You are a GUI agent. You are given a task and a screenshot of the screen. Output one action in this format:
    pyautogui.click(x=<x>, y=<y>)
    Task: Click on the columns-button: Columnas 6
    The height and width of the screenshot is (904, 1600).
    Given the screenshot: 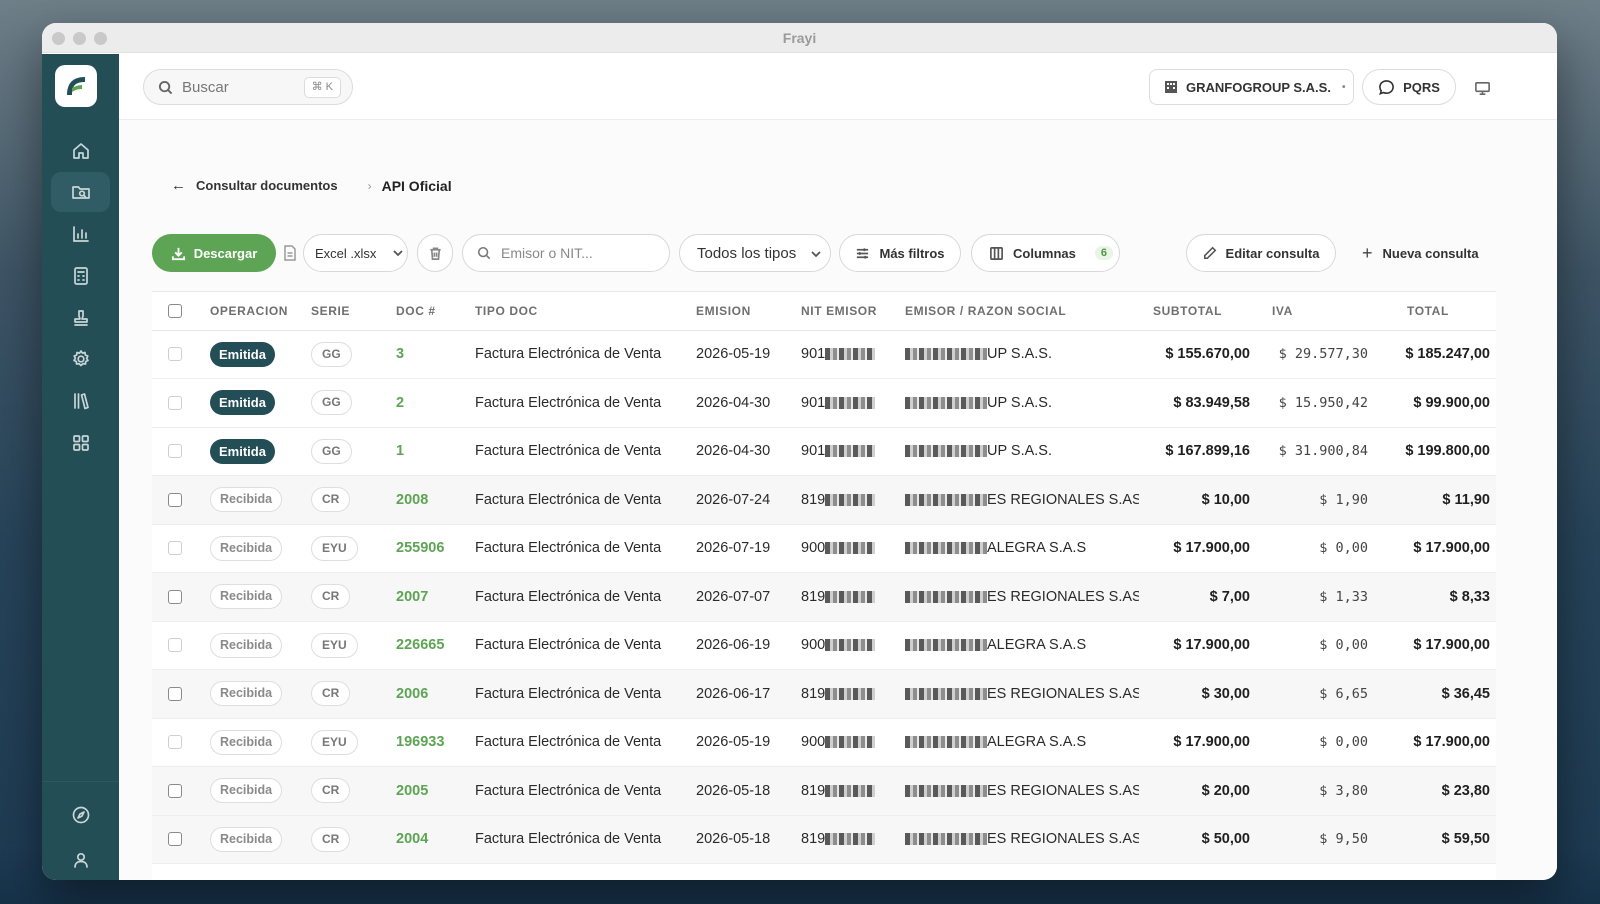 What is the action you would take?
    pyautogui.click(x=1045, y=253)
    